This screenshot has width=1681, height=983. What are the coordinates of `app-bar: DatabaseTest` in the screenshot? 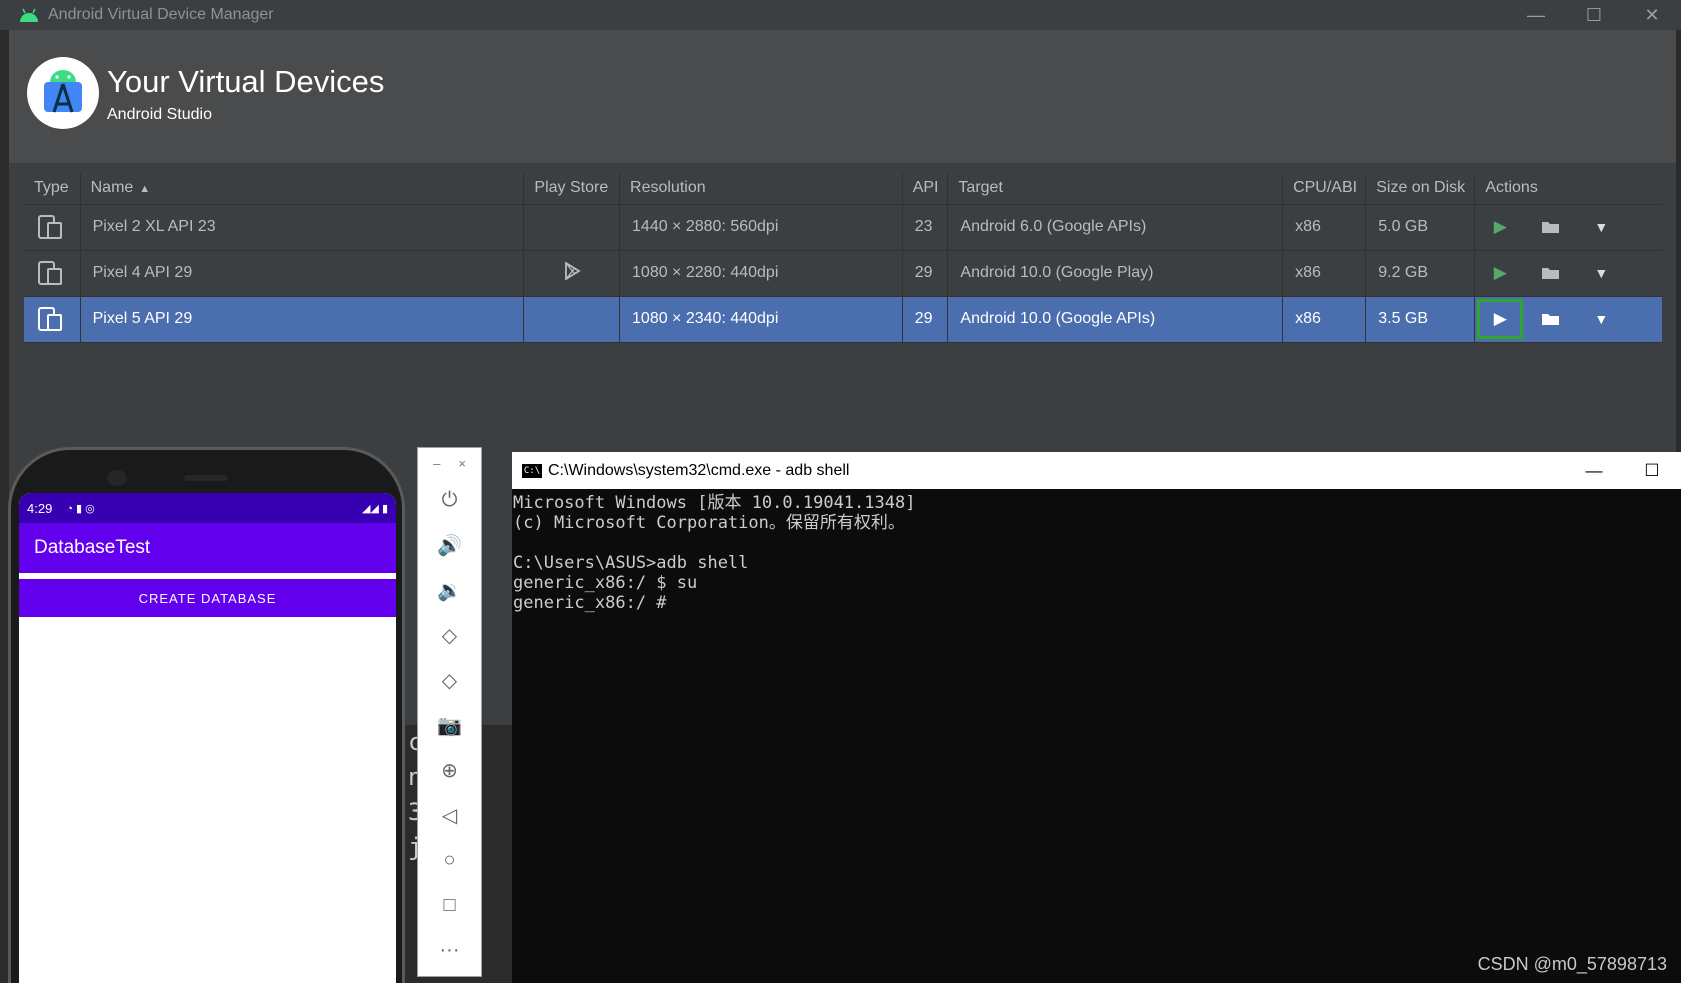 It's located at (207, 548).